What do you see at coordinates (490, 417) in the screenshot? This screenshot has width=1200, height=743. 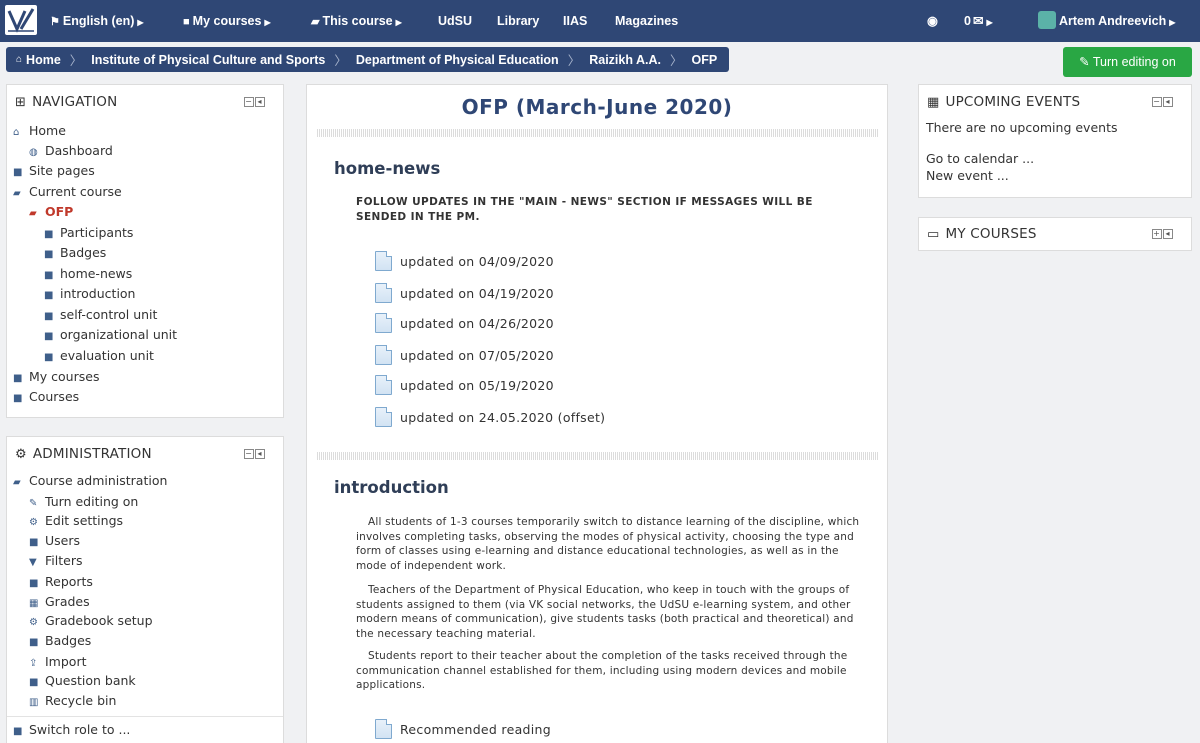 I see `activity-link: updated on 24.05.2020 (offset)` at bounding box center [490, 417].